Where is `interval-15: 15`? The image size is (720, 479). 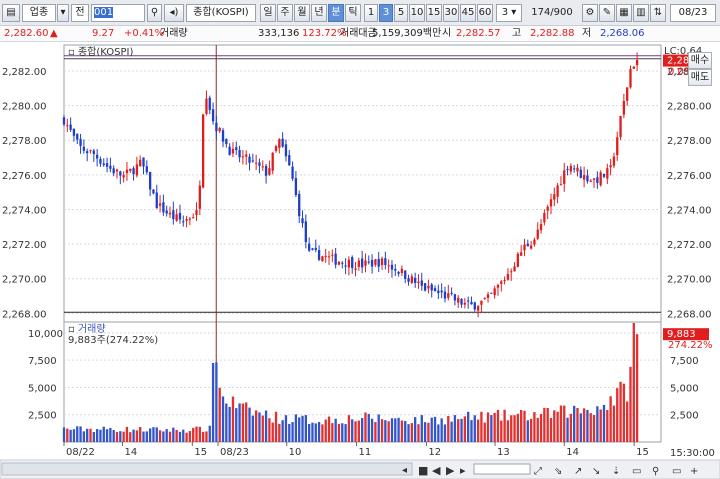
interval-15: 15 is located at coordinates (434, 13).